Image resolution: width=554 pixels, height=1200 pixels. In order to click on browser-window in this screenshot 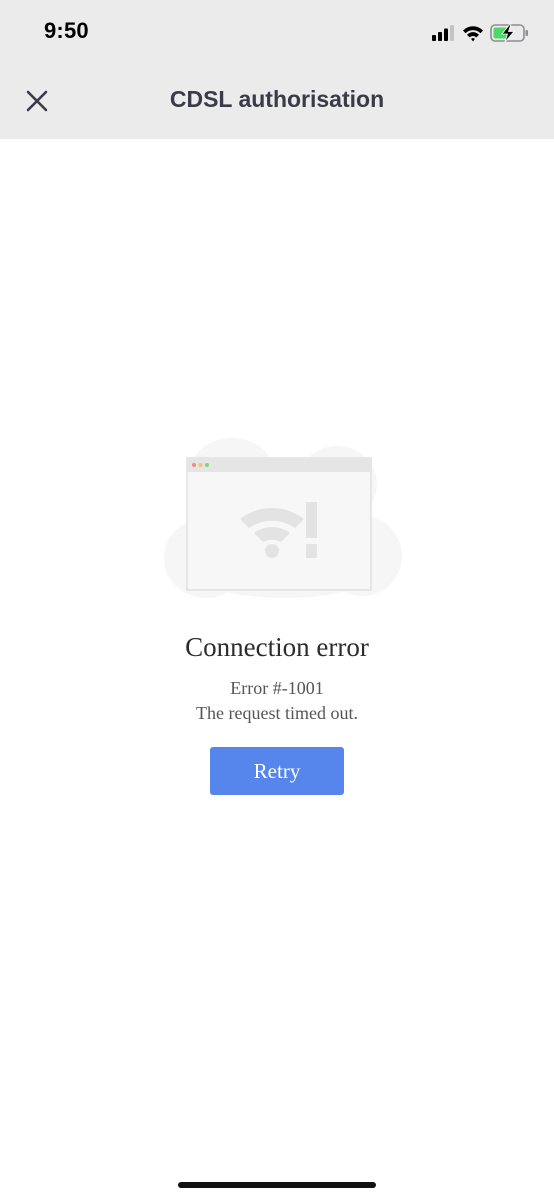, I will do `click(279, 524)`.